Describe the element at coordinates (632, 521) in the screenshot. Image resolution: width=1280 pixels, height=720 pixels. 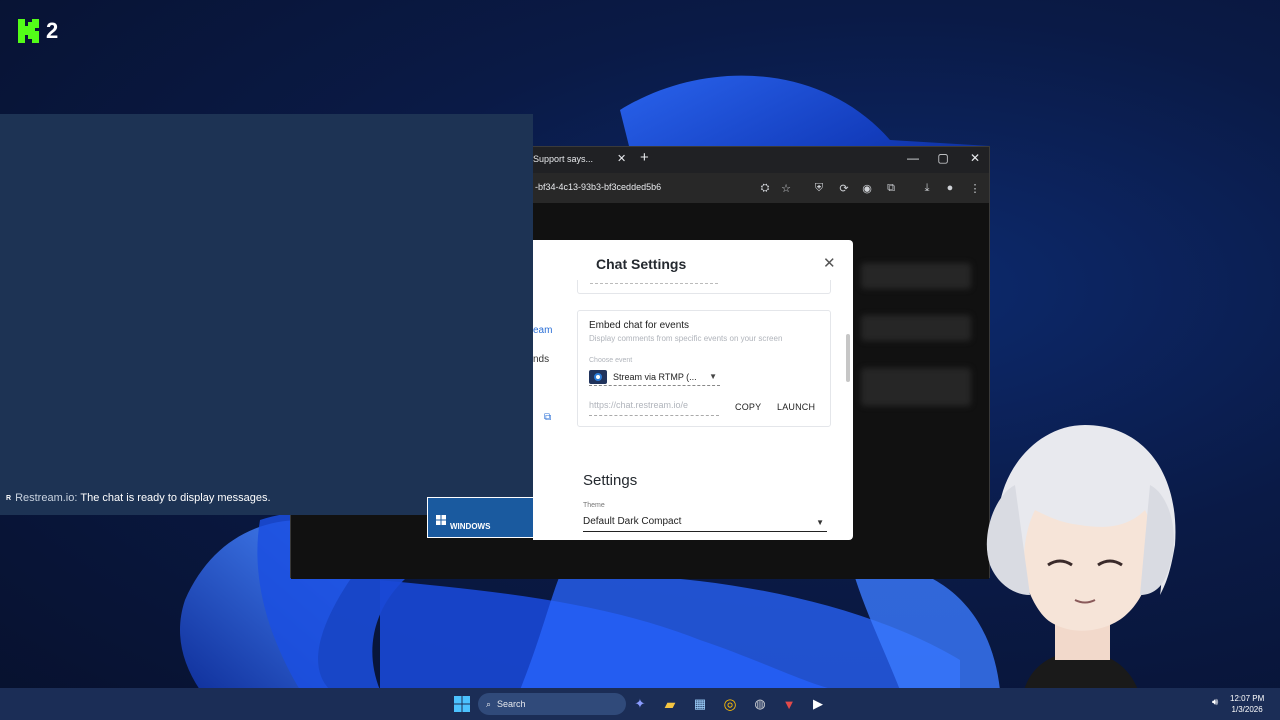
I see `theme-value: Default Dark Compact` at that location.